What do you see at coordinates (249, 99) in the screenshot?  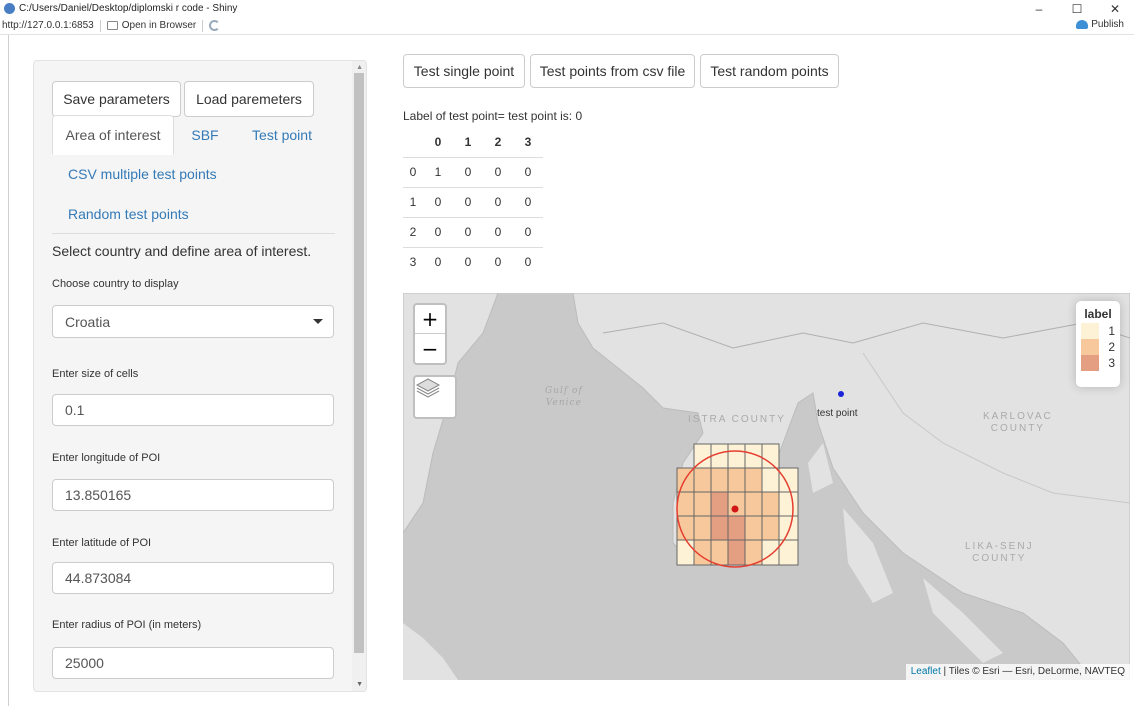 I see `load-parameters-button: Load paremeters` at bounding box center [249, 99].